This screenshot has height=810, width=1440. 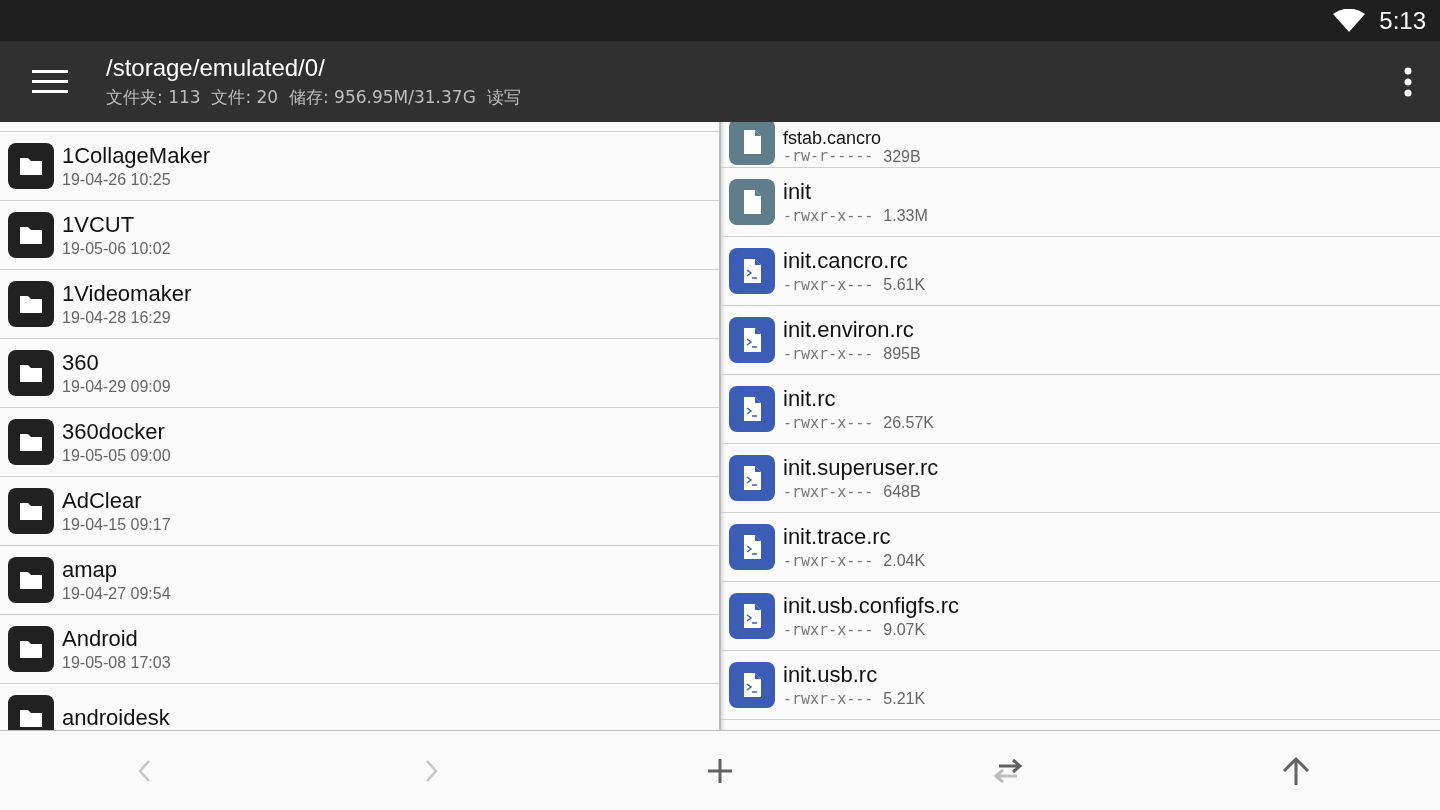 I want to click on folder-row: 360 19-04-29 09:09, so click(x=359, y=372).